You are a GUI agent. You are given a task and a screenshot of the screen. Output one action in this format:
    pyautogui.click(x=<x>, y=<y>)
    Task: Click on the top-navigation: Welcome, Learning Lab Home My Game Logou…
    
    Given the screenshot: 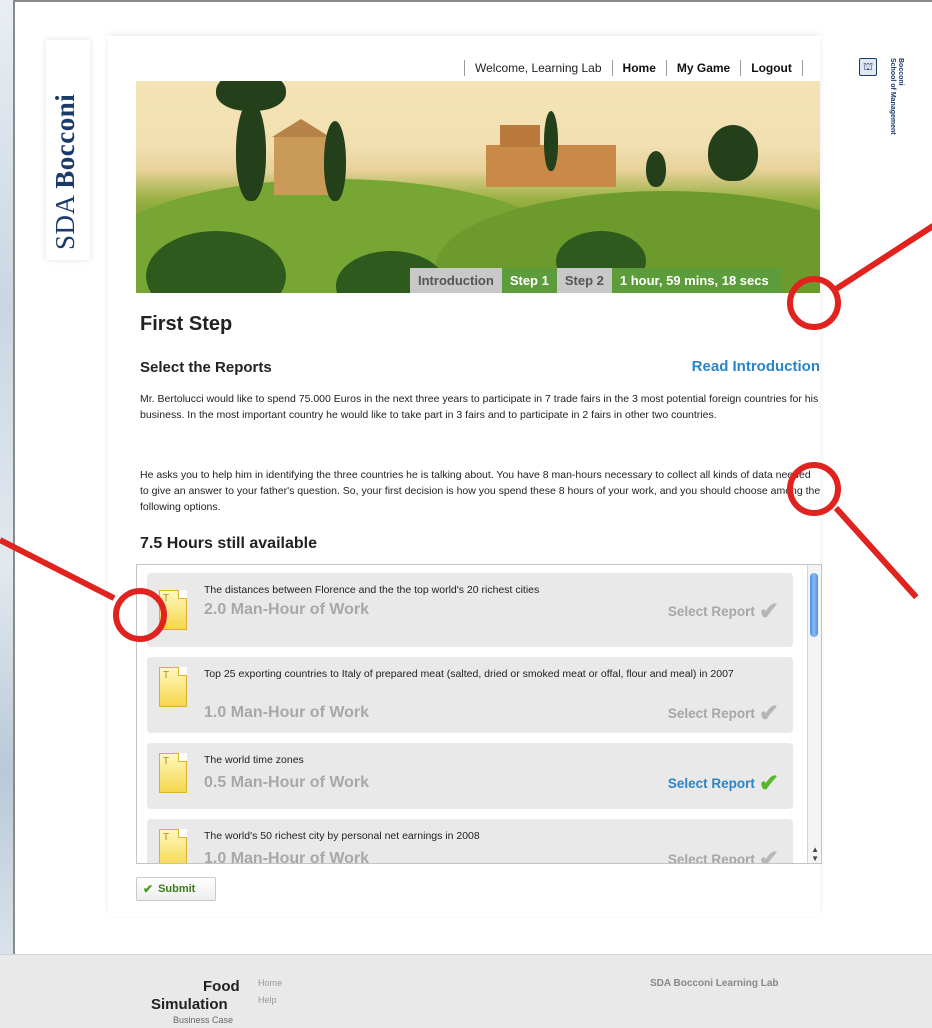 What is the action you would take?
    pyautogui.click(x=633, y=68)
    